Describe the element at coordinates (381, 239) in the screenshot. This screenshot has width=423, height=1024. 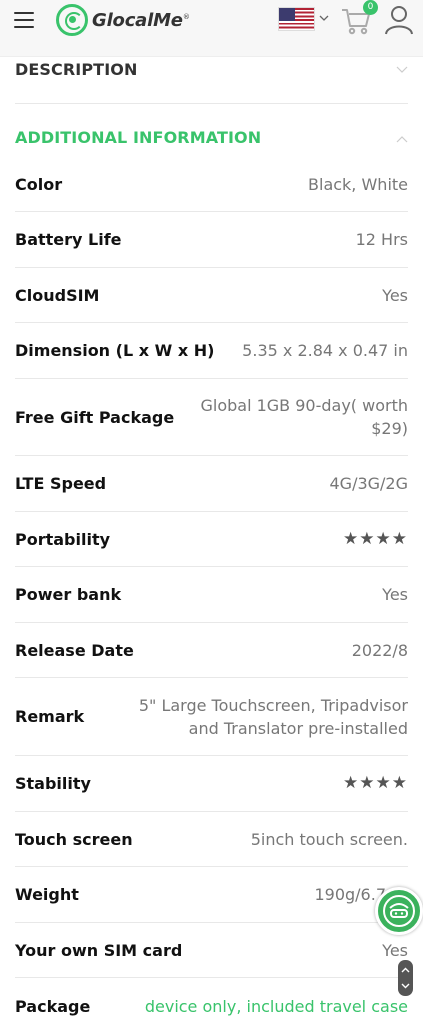
I see `spec-value: 12 Hrs` at that location.